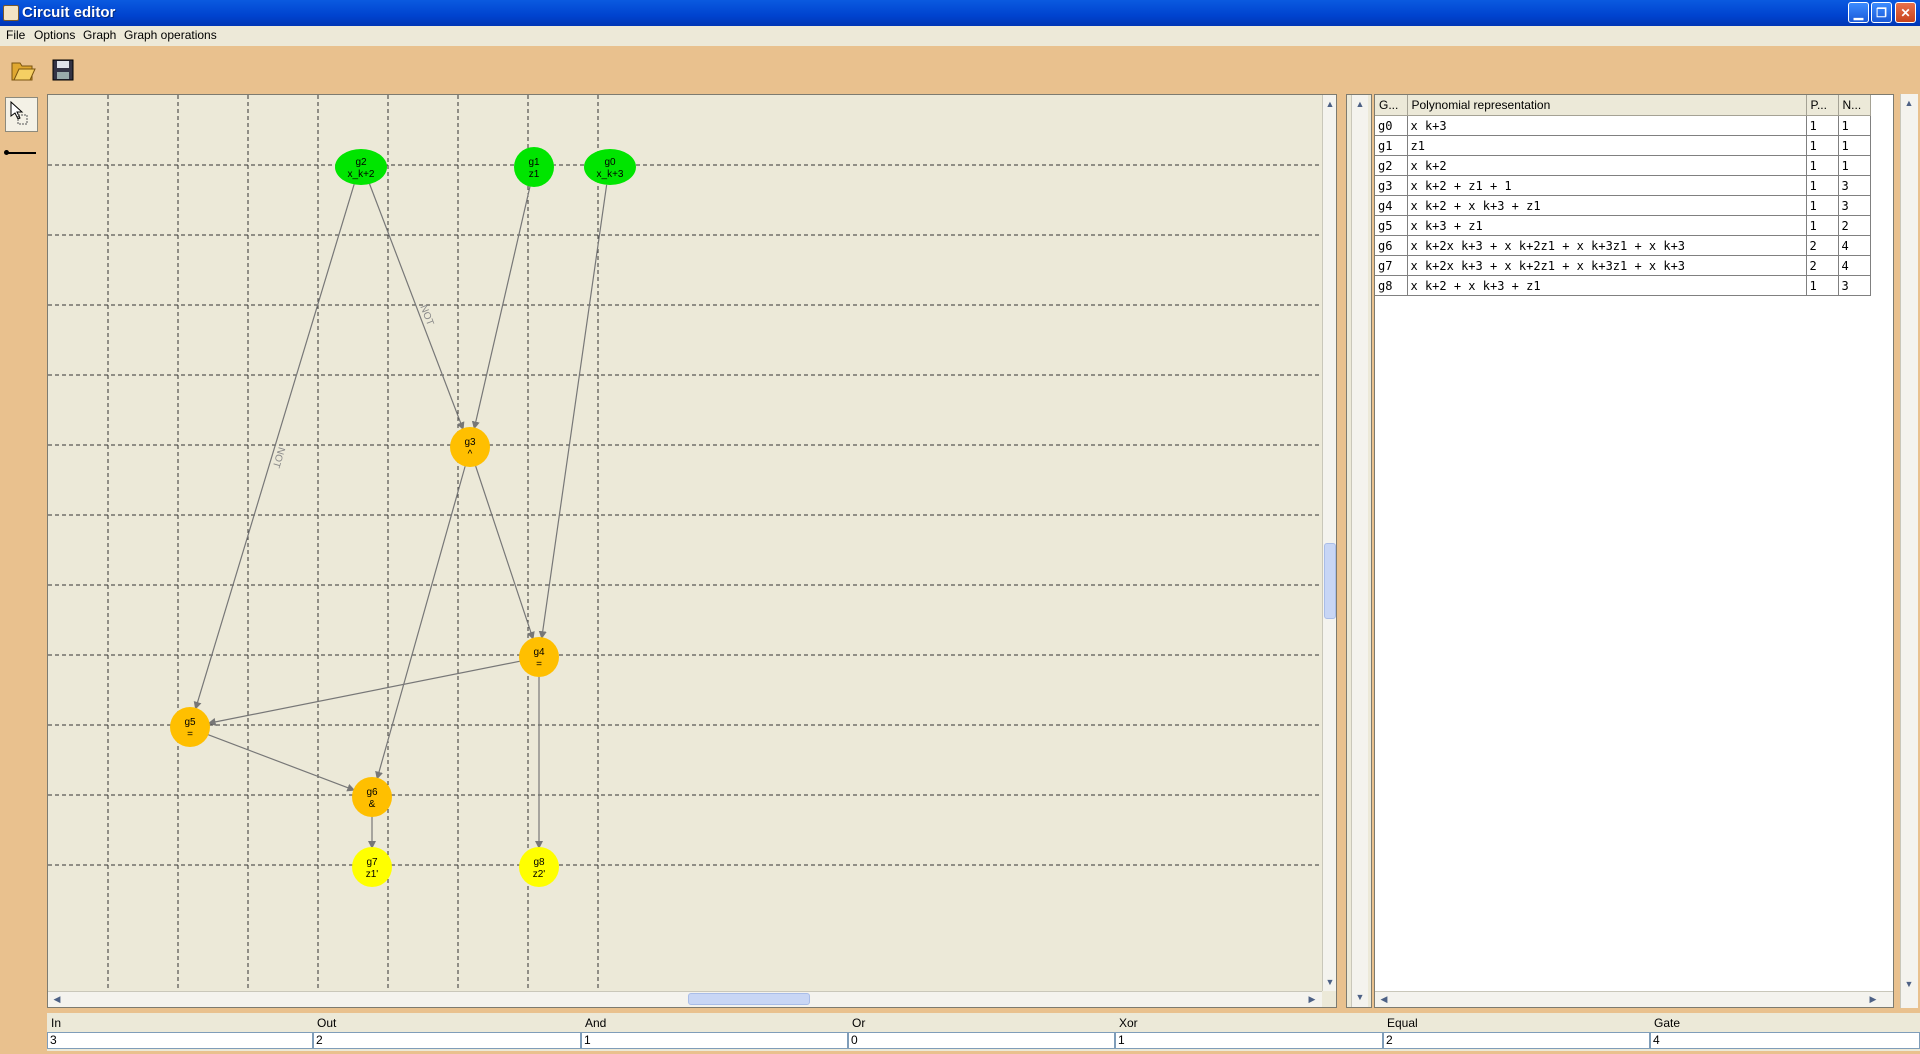 Image resolution: width=1920 pixels, height=1054 pixels. Describe the element at coordinates (63, 69) in the screenshot. I see `save-button` at that location.